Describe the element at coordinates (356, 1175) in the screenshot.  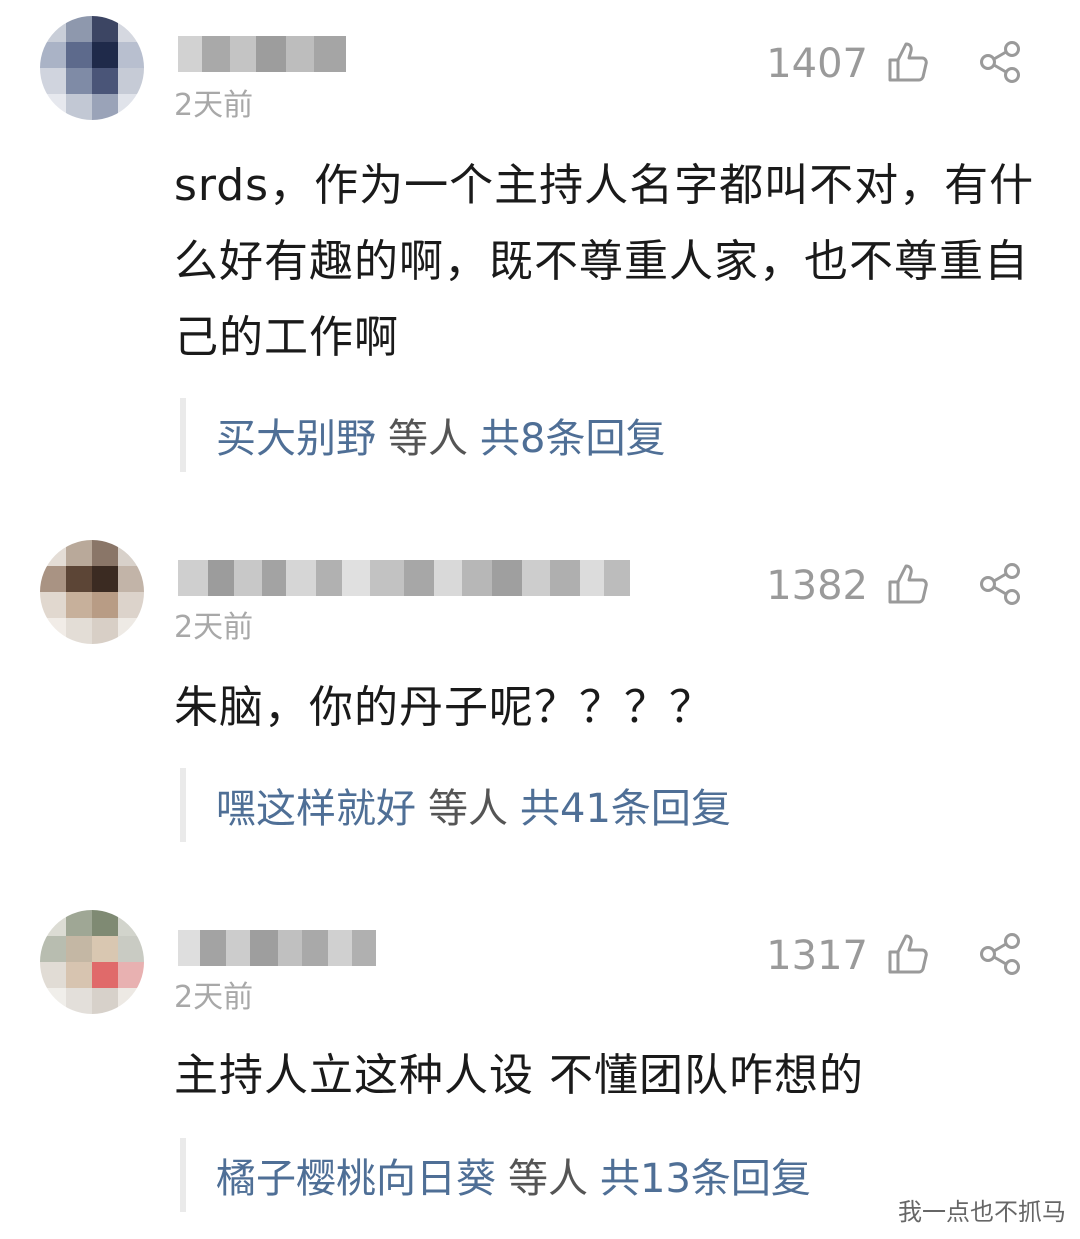
I see `reply-users: 橘子樱桃向日葵` at that location.